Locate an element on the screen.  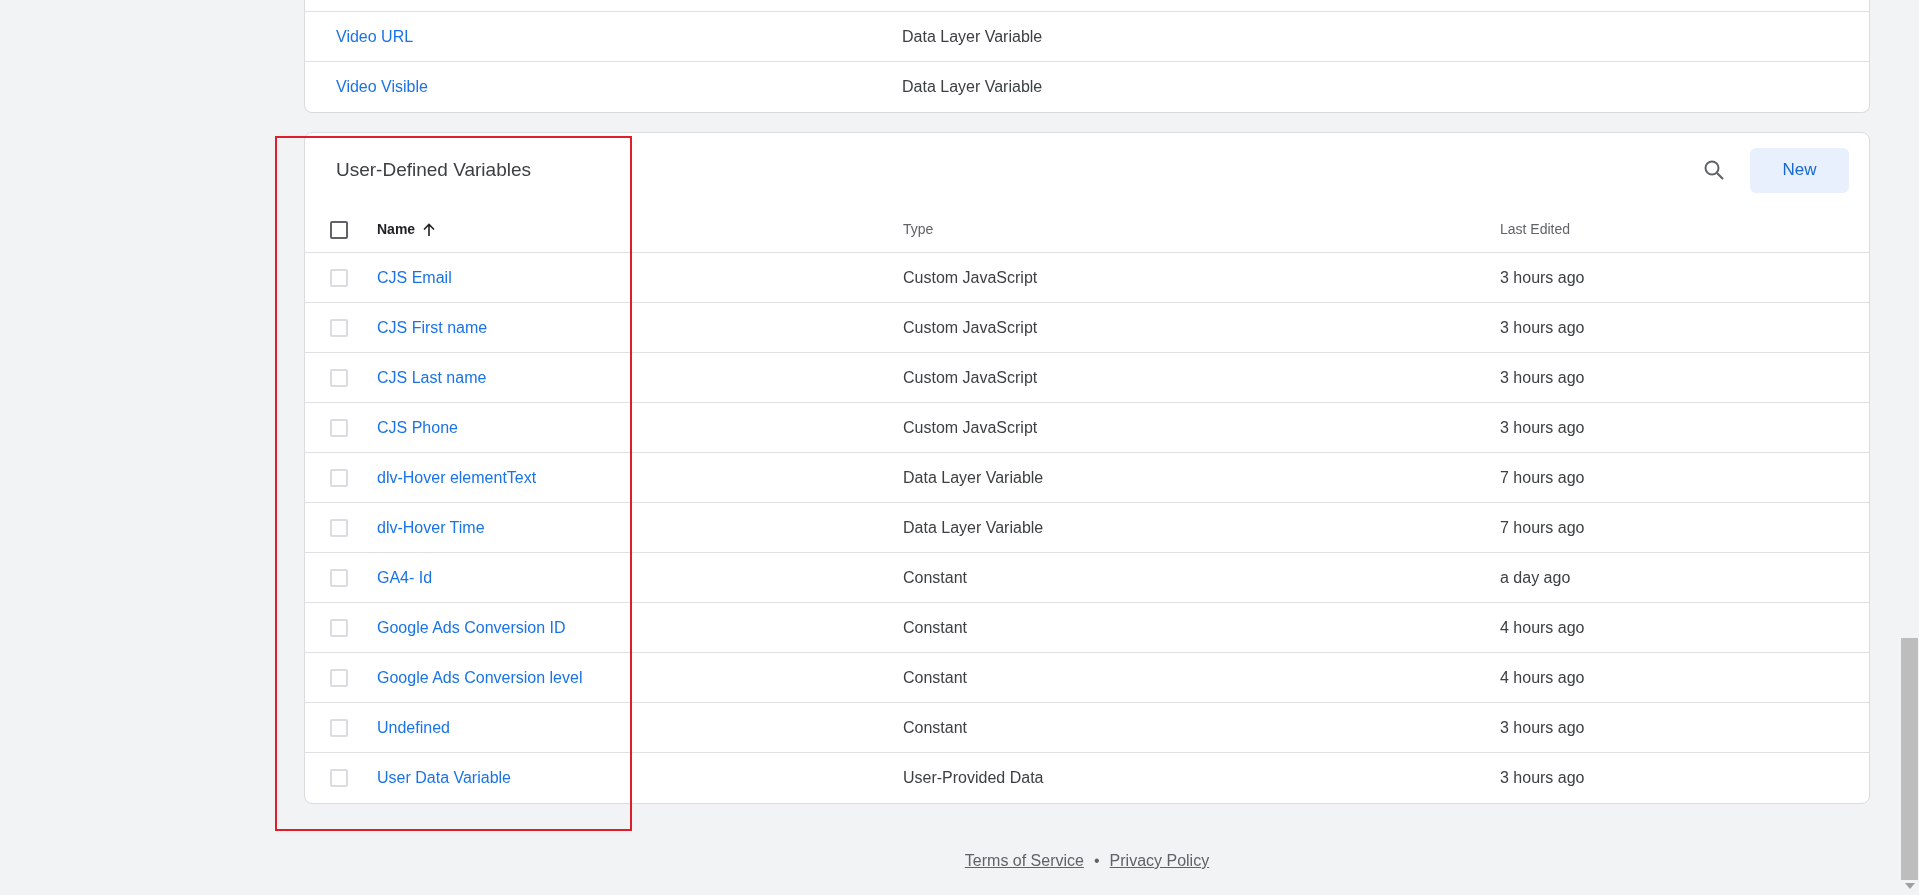
variable-link: dlv-Hover elementText is located at coordinates (457, 477).